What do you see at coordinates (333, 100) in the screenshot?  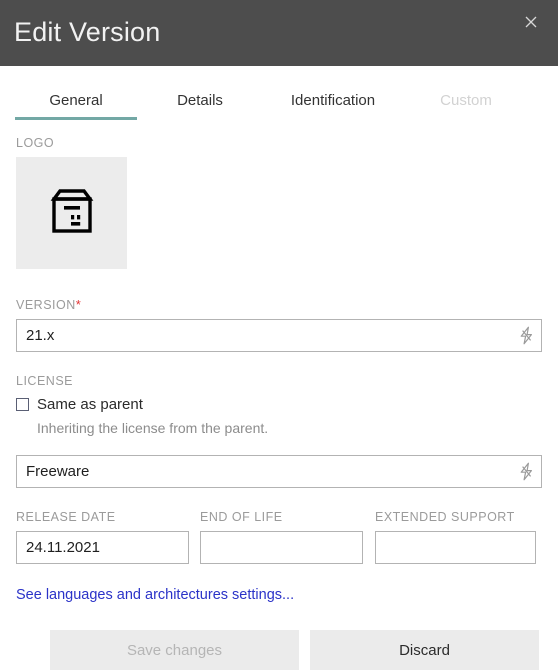 I see `tab-identification-label: Identification` at bounding box center [333, 100].